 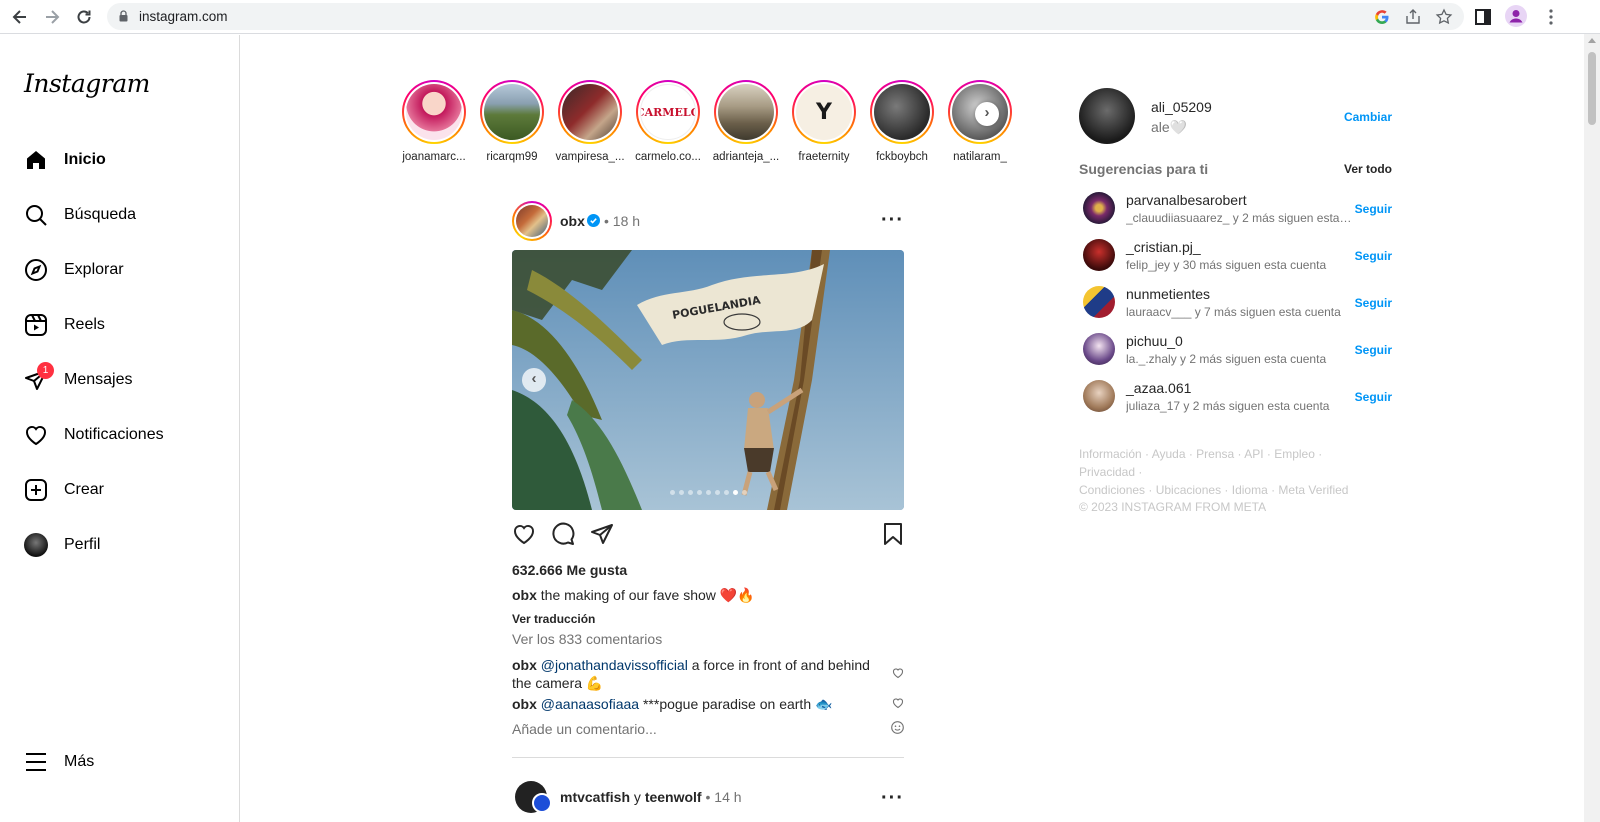 I want to click on story-item: ricarqm99, so click(x=512, y=121).